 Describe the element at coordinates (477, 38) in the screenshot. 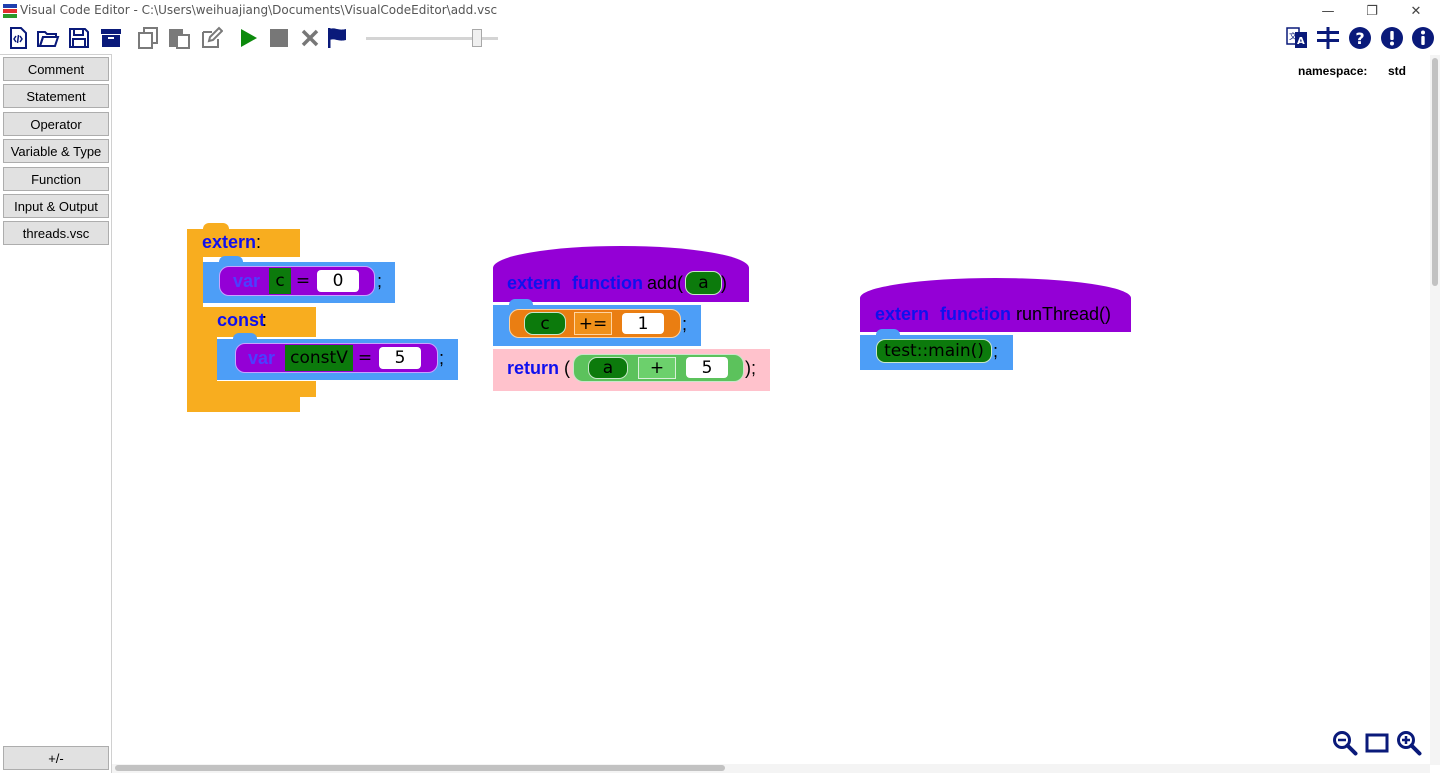

I see `zoom-slider-thumb` at that location.